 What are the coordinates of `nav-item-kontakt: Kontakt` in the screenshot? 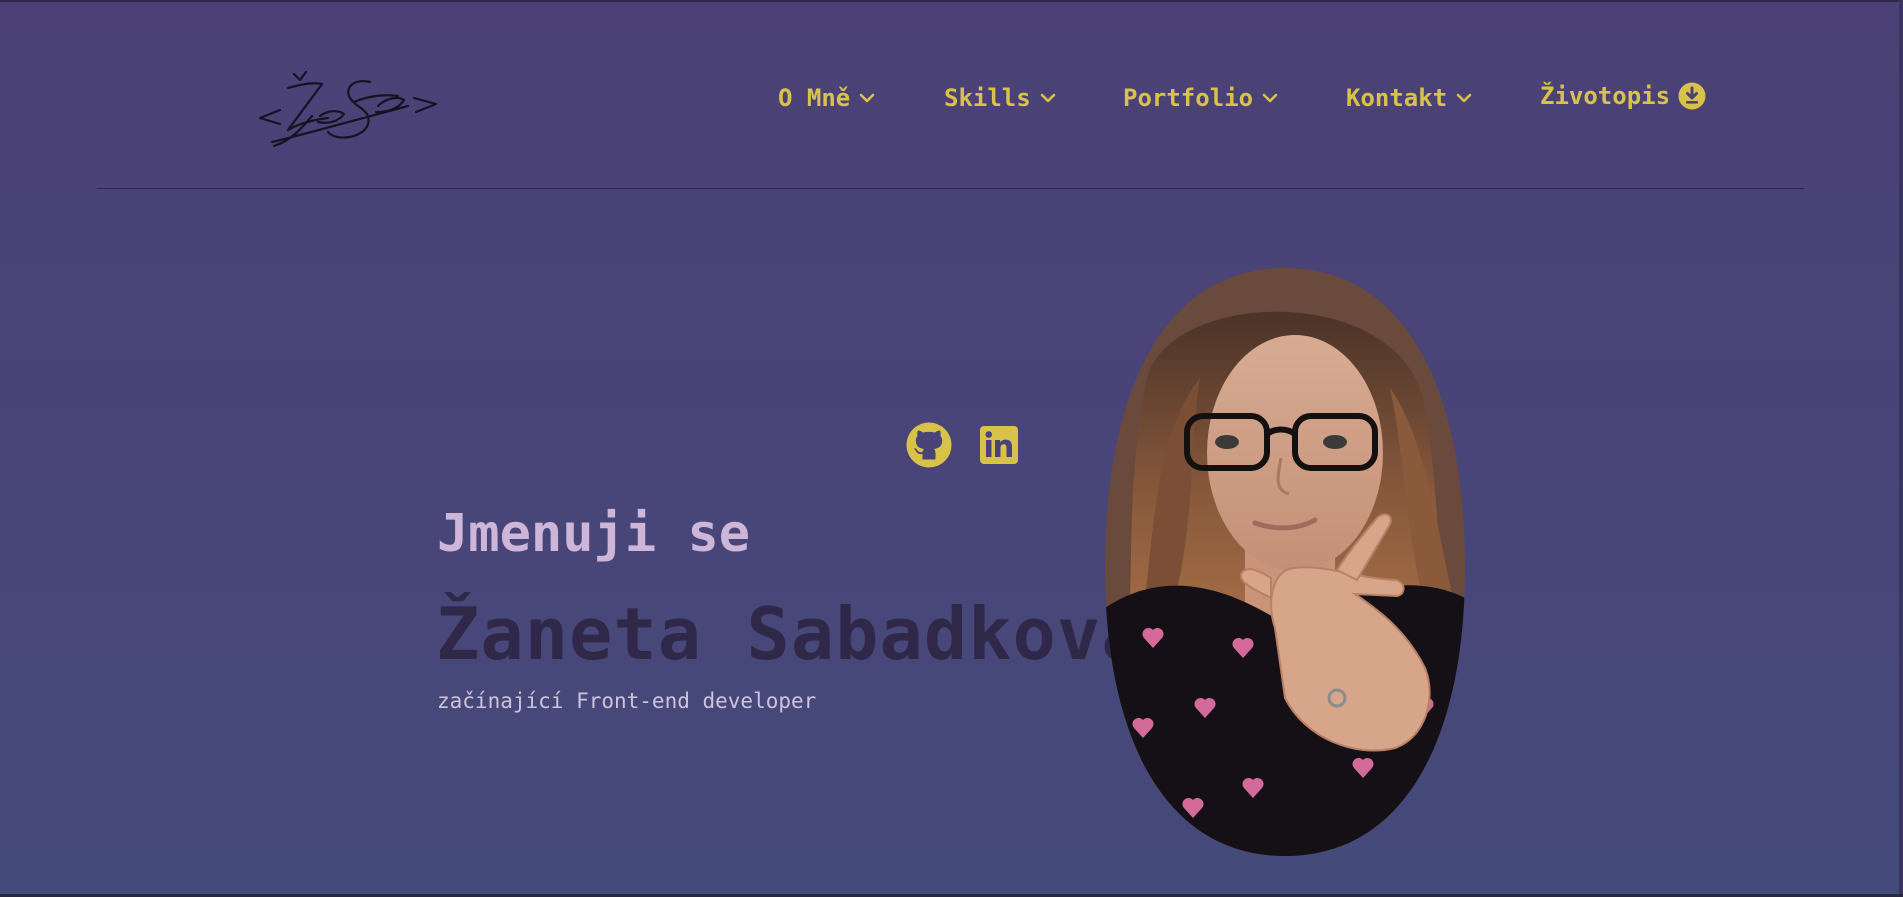 It's located at (1409, 98).